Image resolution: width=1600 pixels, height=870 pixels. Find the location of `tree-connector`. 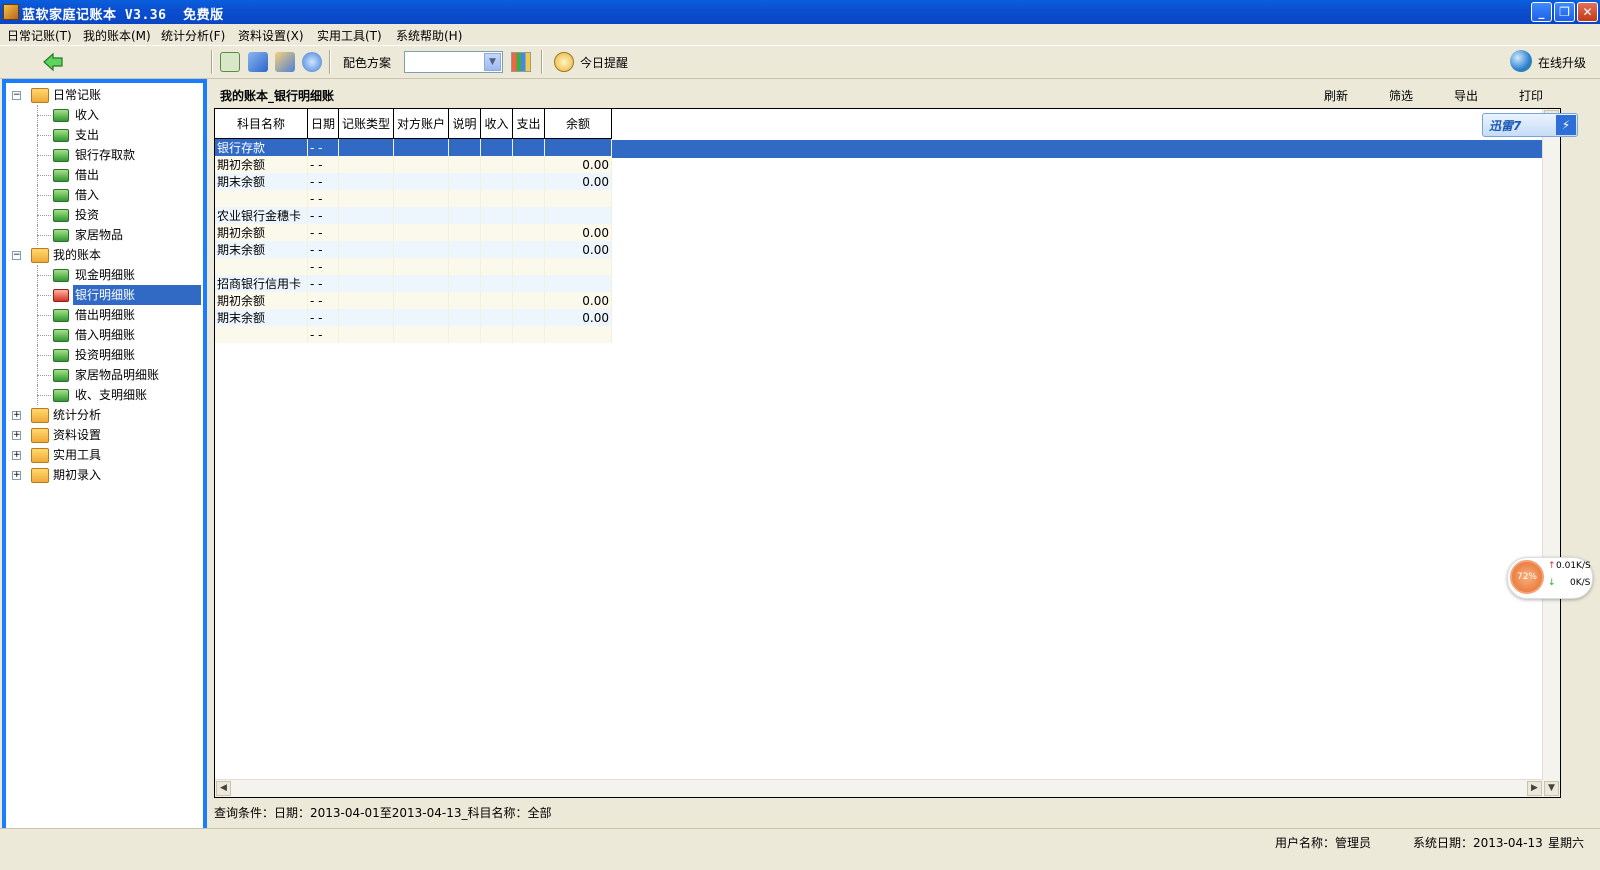

tree-connector is located at coordinates (37, 175).